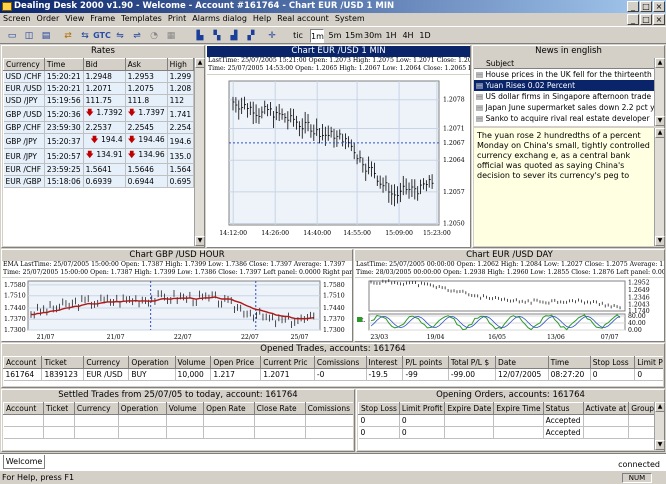 The width and height of the screenshot is (666, 484). What do you see at coordinates (63, 64) in the screenshot?
I see `rates-col-time: Time` at bounding box center [63, 64].